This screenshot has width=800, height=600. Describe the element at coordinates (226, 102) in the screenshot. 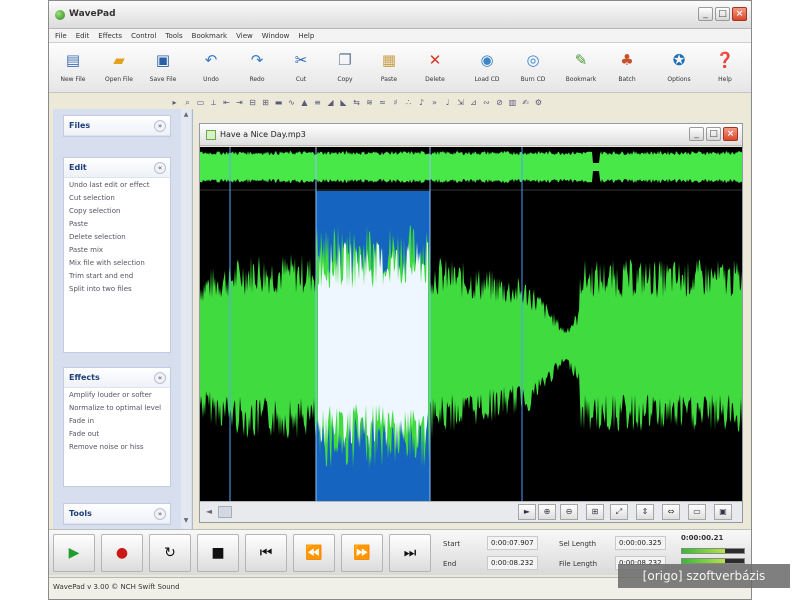

I see `mark-start-icon: ⇤` at that location.